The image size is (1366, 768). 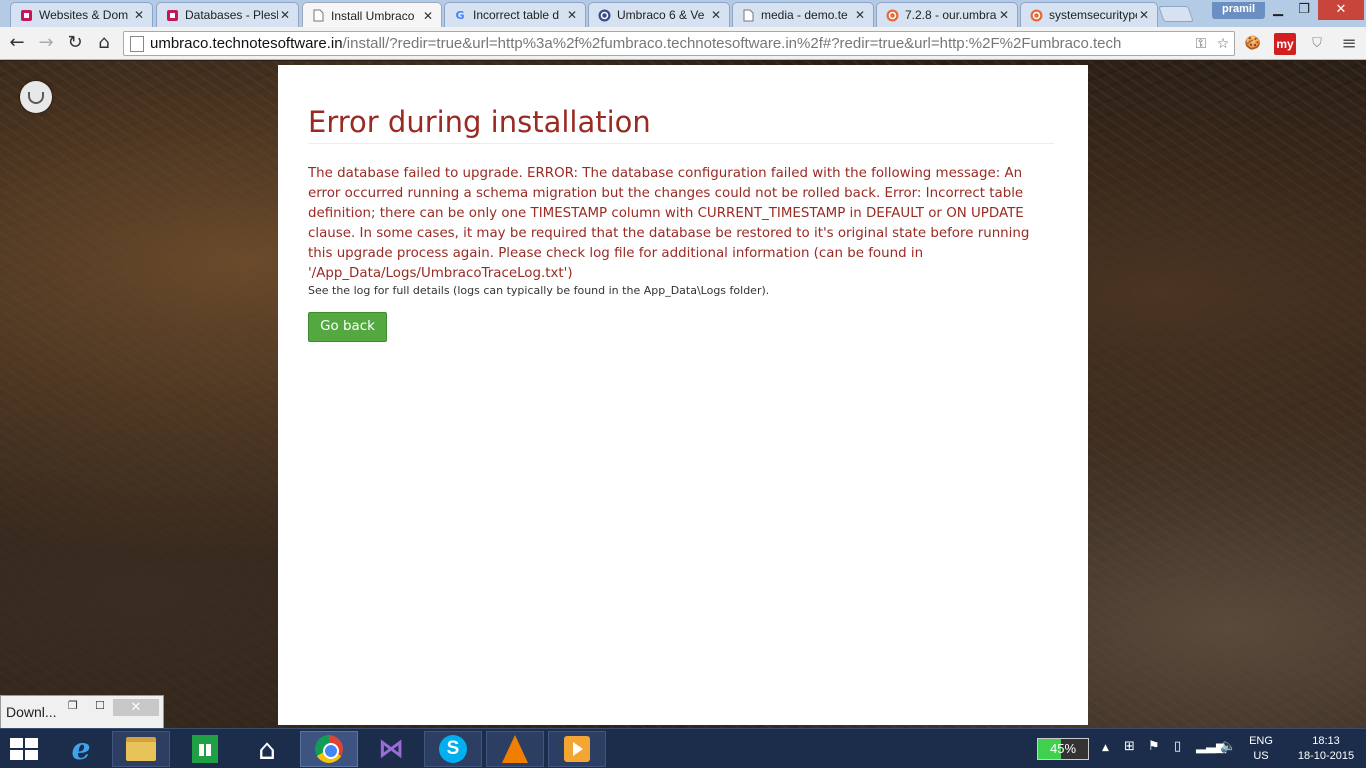 I want to click on new-tab-button, so click(x=1176, y=14).